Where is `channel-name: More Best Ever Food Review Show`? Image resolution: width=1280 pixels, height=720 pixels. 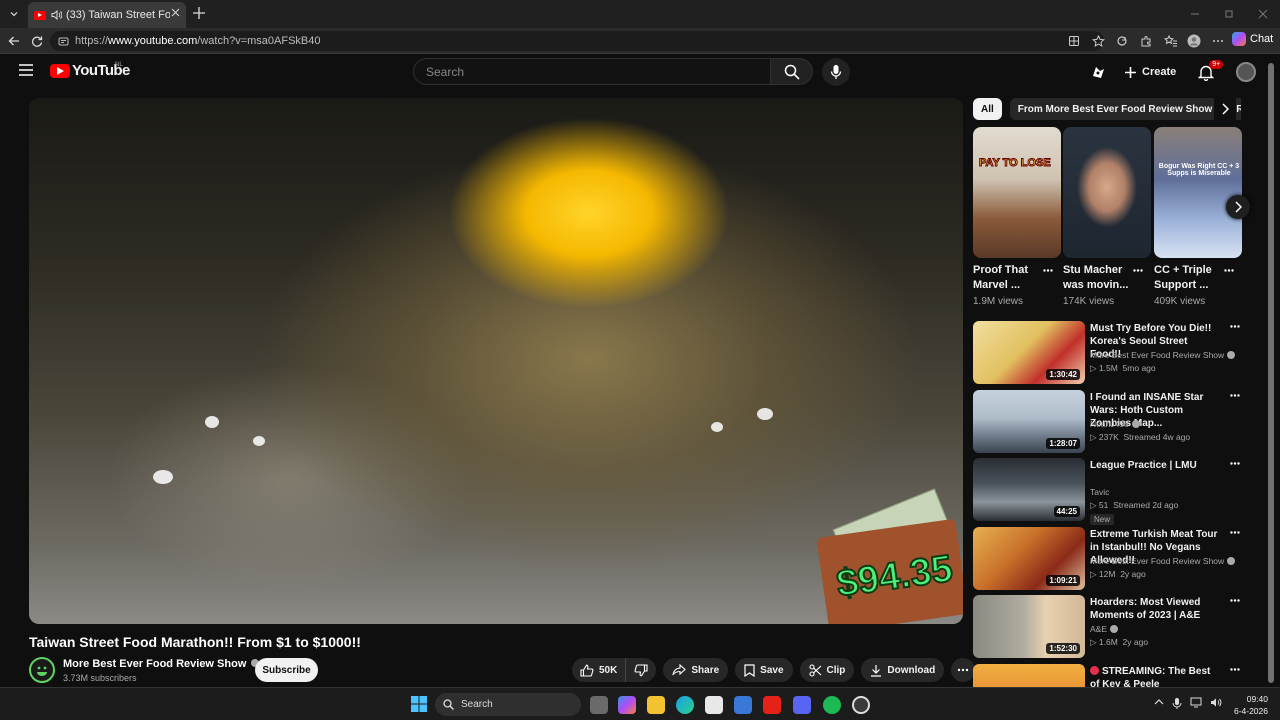 channel-name: More Best Ever Food Review Show is located at coordinates (161, 664).